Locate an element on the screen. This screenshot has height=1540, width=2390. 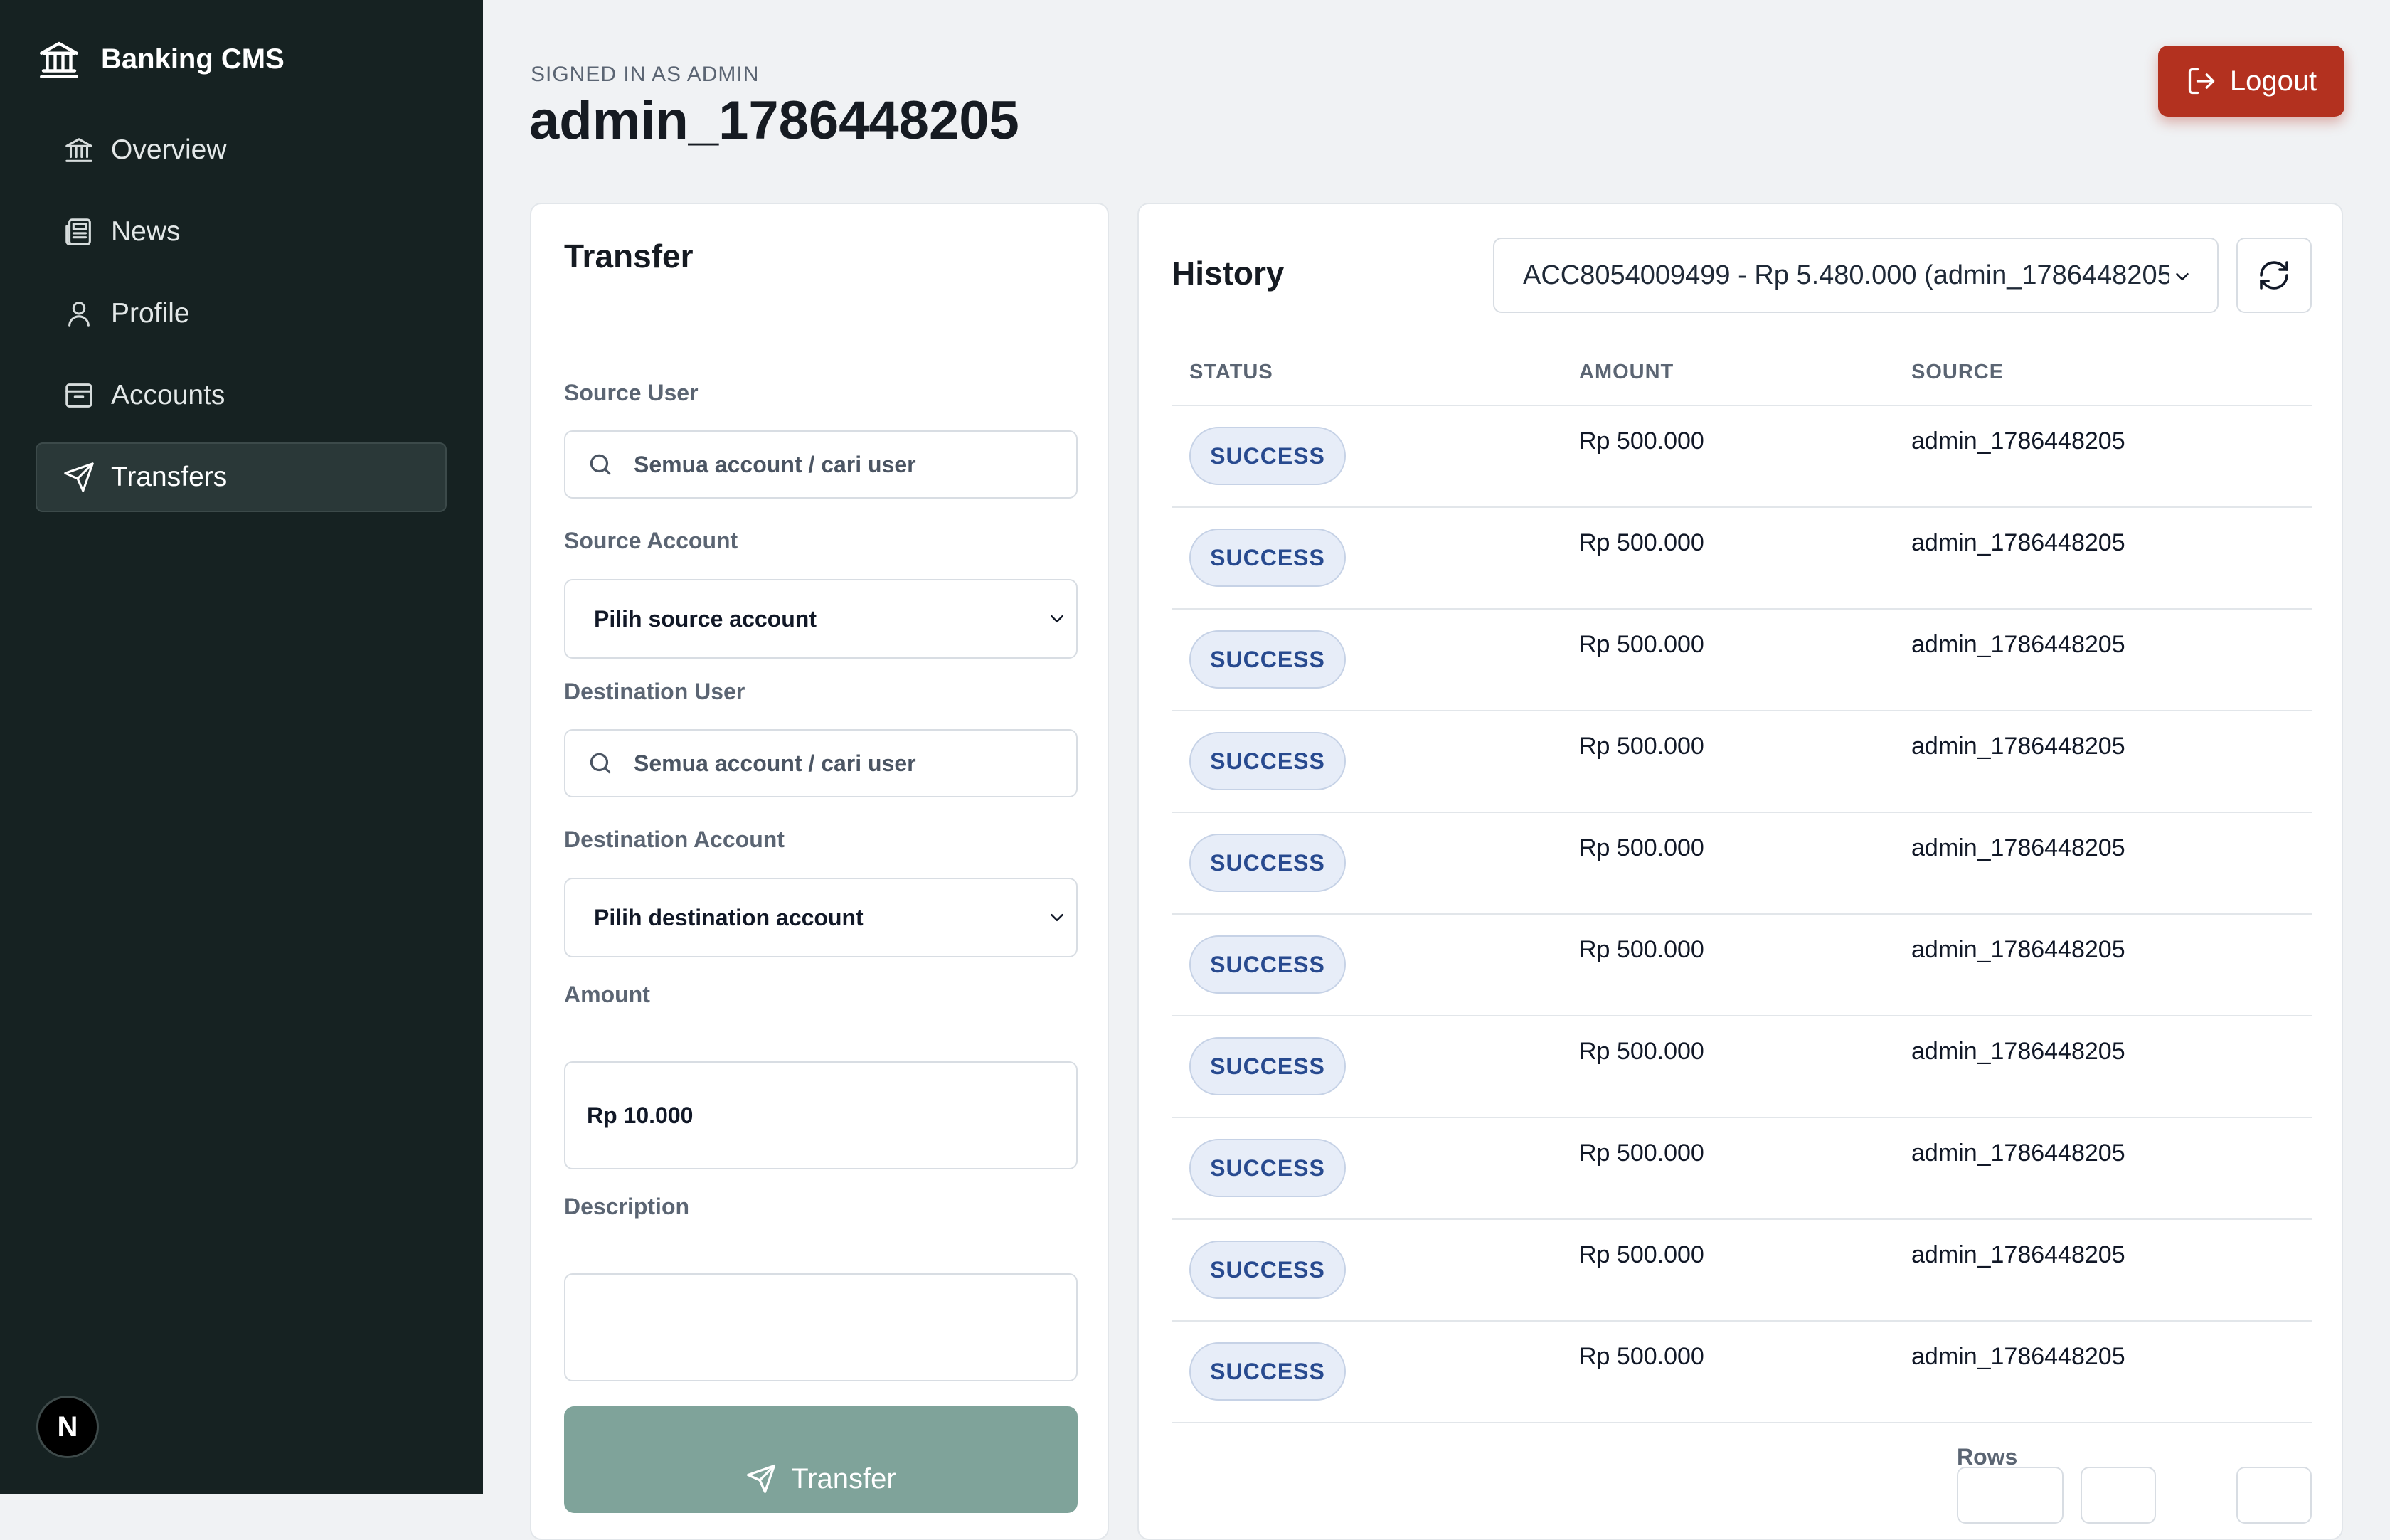
archive-icon is located at coordinates (78, 395).